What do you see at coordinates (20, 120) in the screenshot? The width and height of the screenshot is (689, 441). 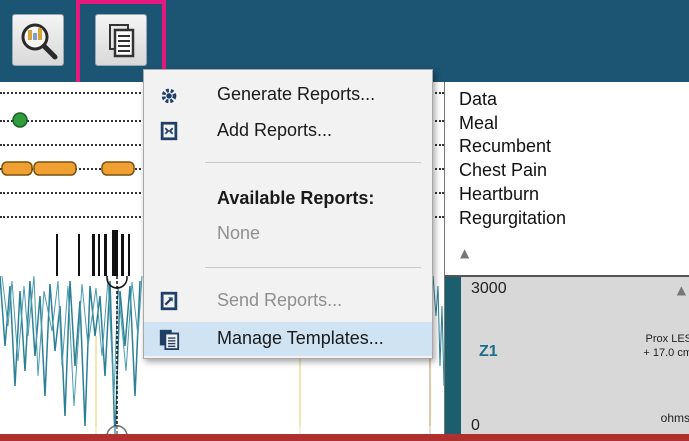 I see `meal-marker` at bounding box center [20, 120].